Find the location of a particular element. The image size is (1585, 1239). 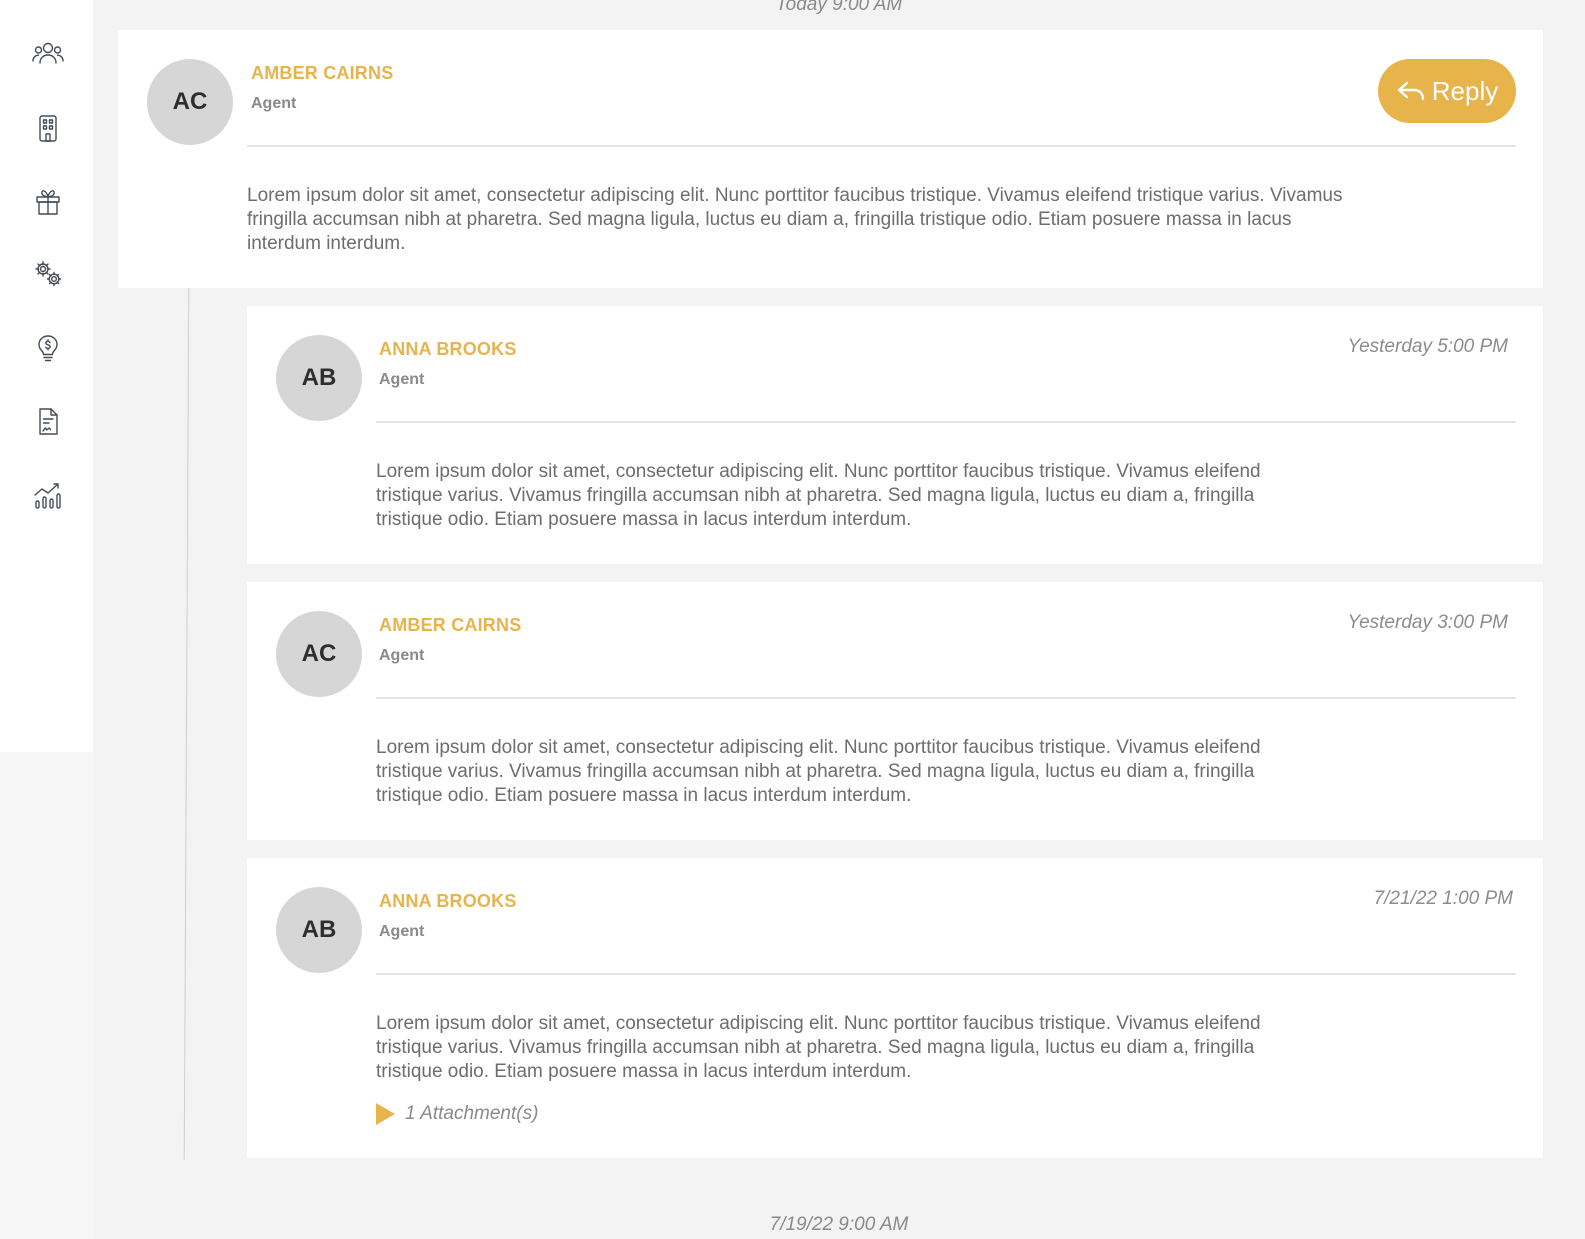

attachment-toggle: 1 Attachment(s) is located at coordinates (457, 1114).